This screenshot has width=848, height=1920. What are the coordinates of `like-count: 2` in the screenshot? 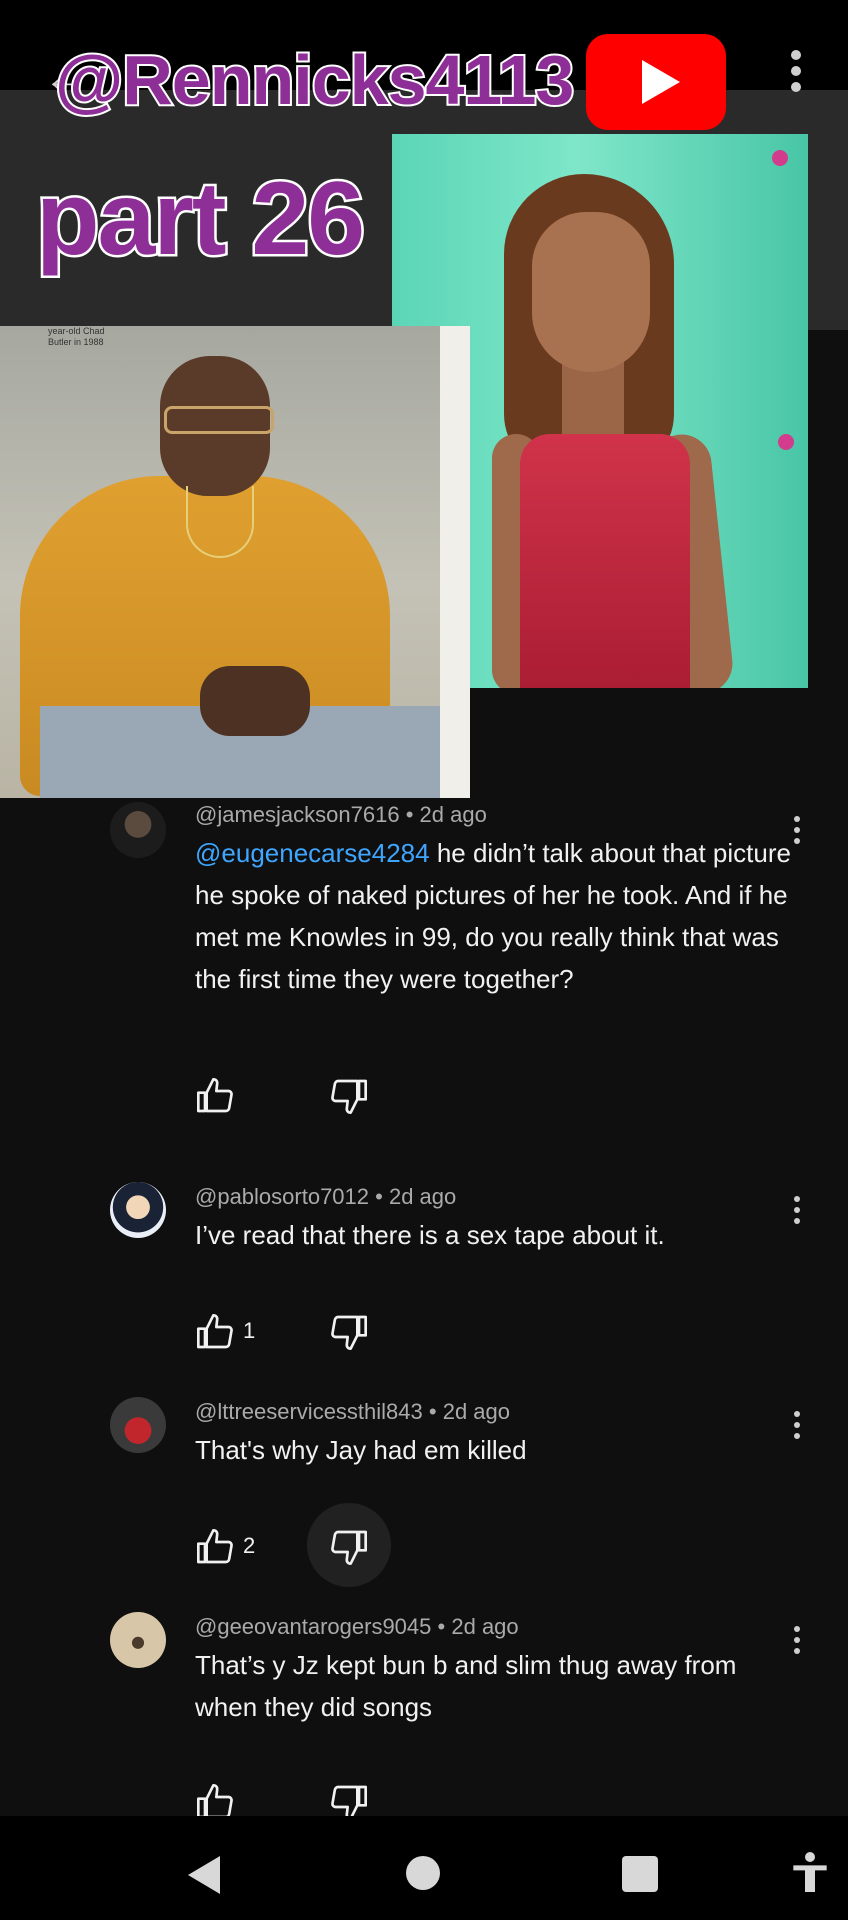 It's located at (249, 1545).